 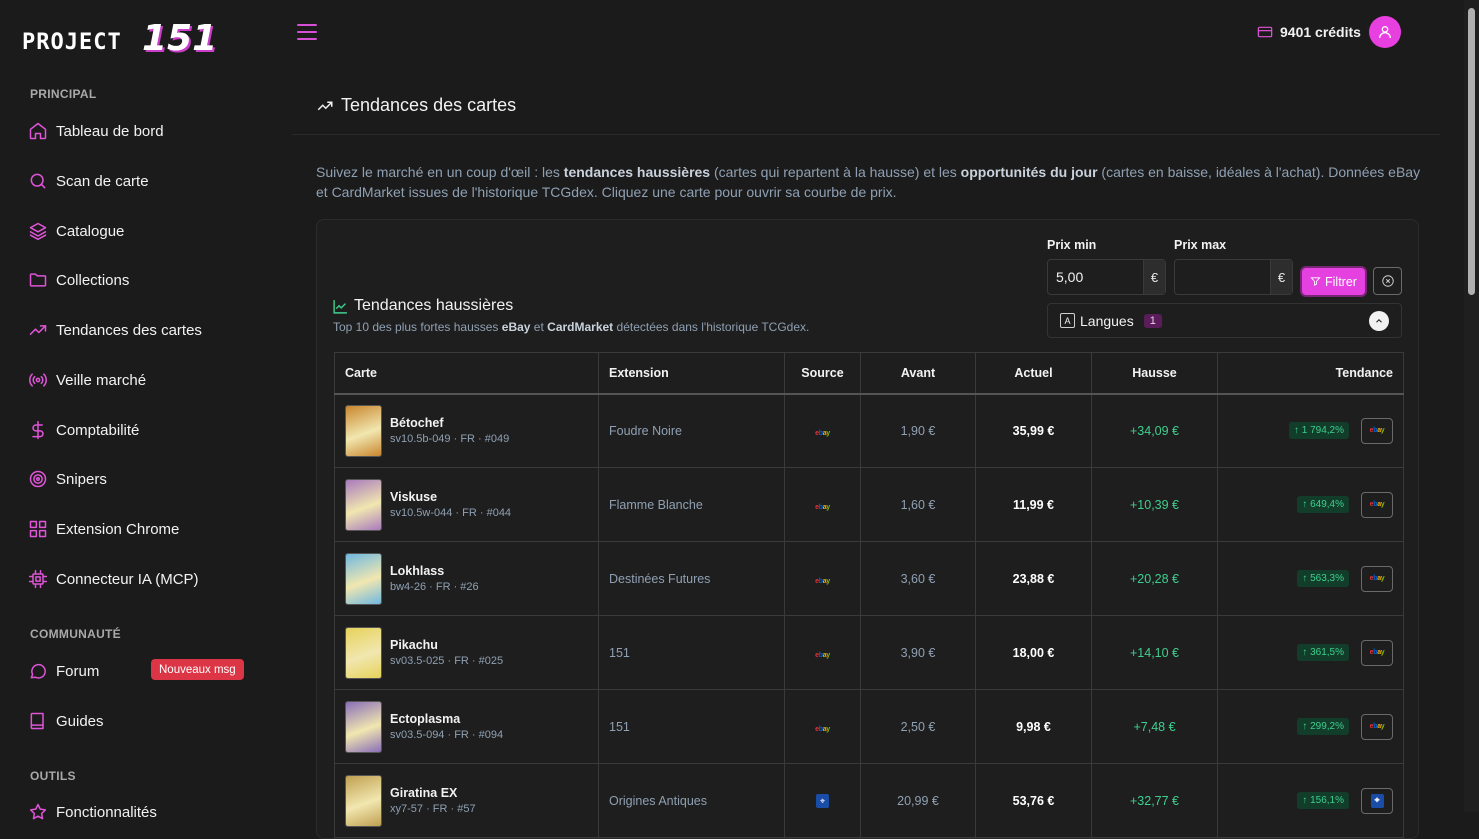 I want to click on sidebar-item-forum: Forum, so click(x=63, y=671).